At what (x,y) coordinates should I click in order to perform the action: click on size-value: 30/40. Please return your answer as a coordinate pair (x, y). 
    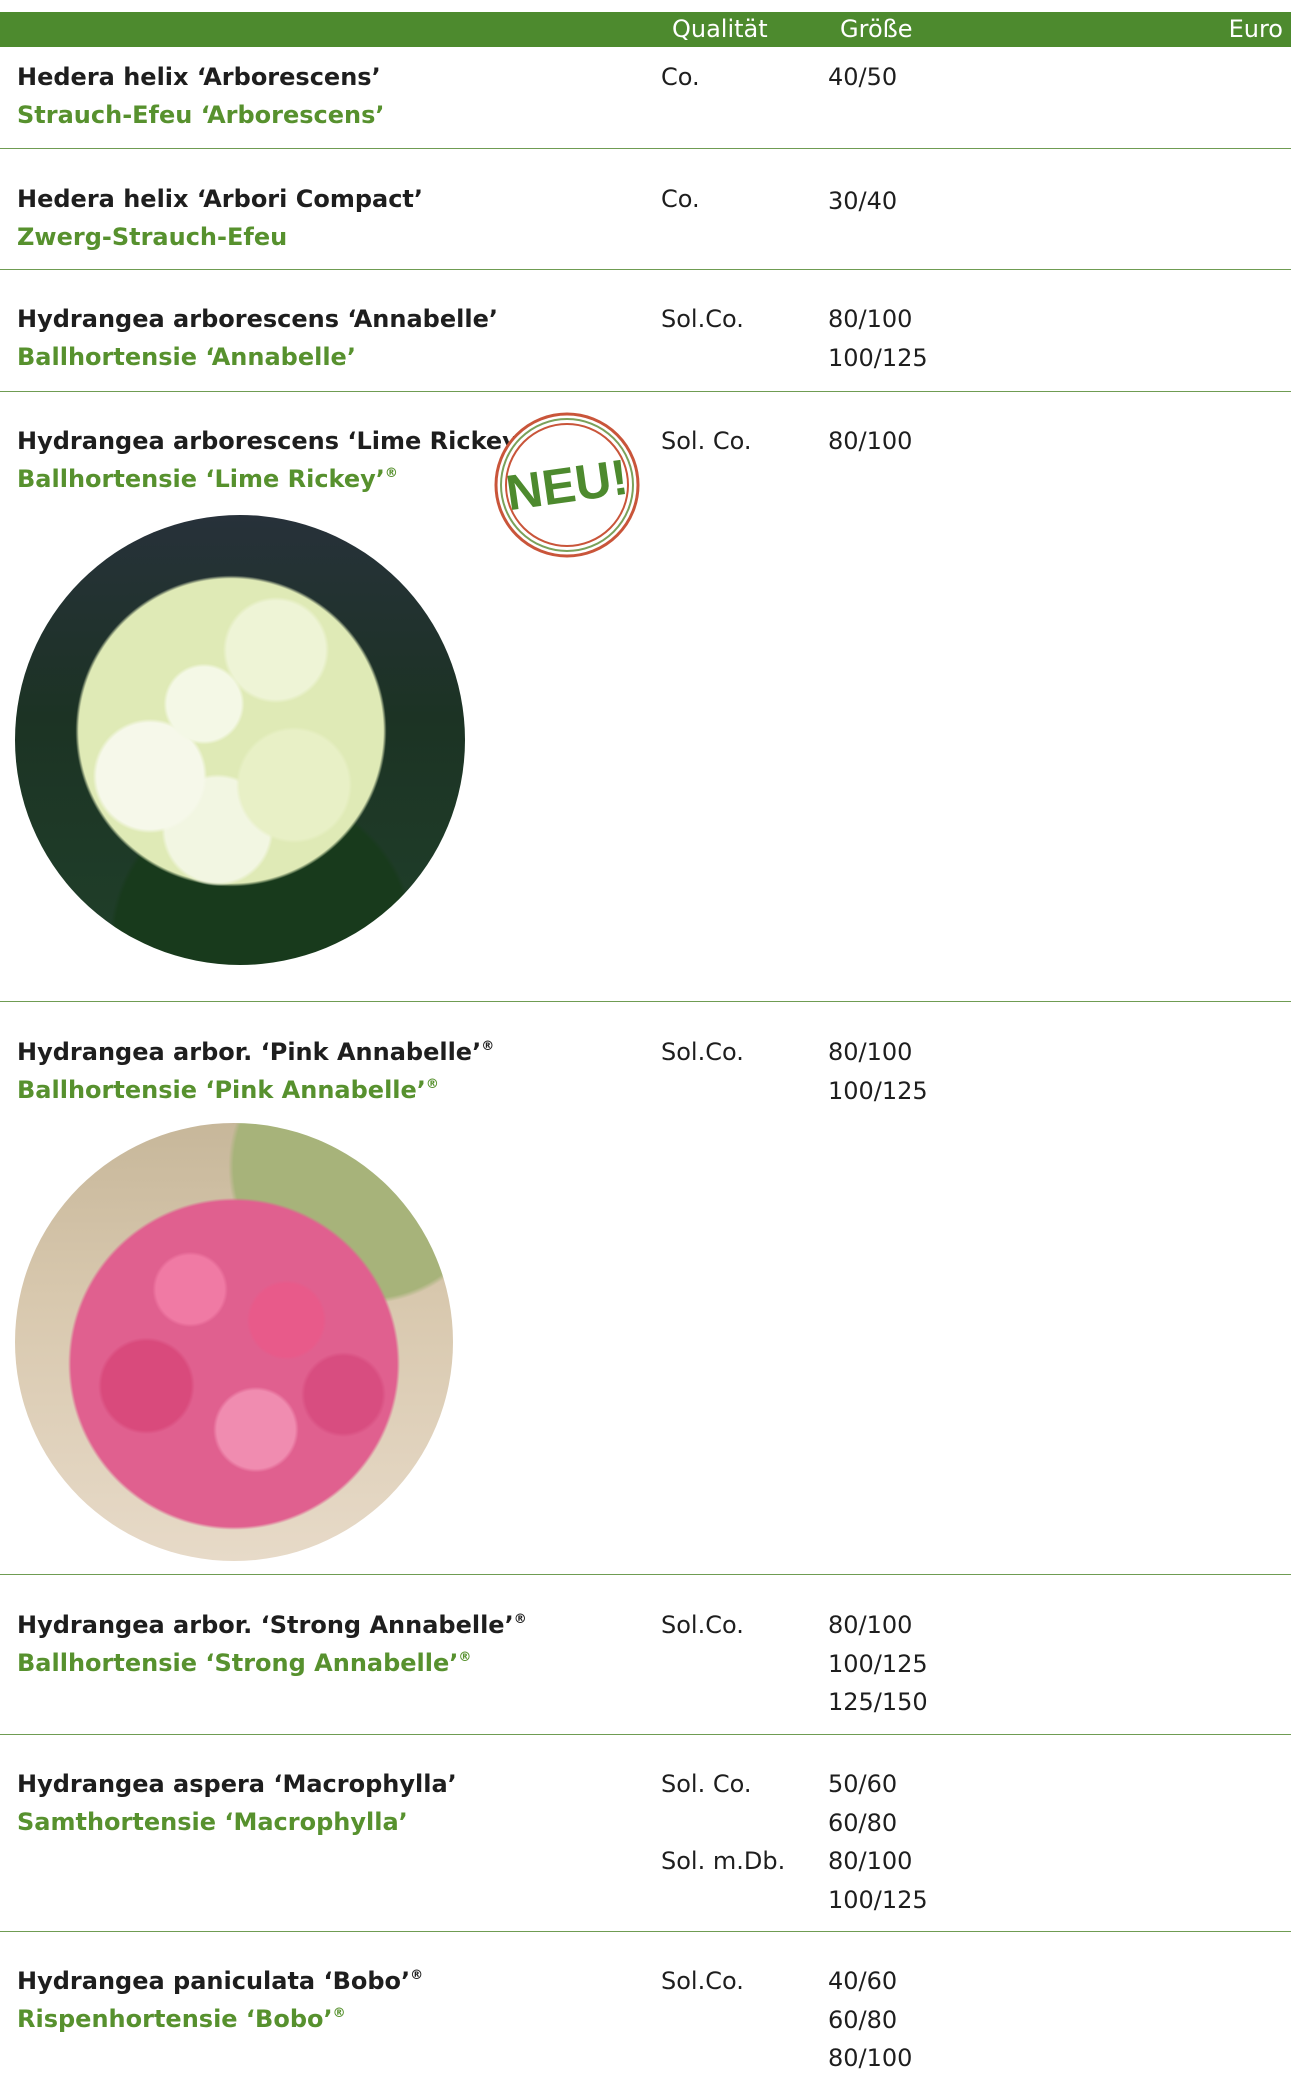
    Looking at the image, I should click on (863, 201).